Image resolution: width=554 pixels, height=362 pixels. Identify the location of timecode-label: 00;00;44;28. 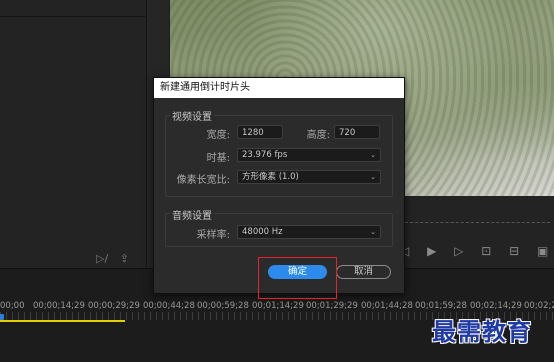
(169, 306).